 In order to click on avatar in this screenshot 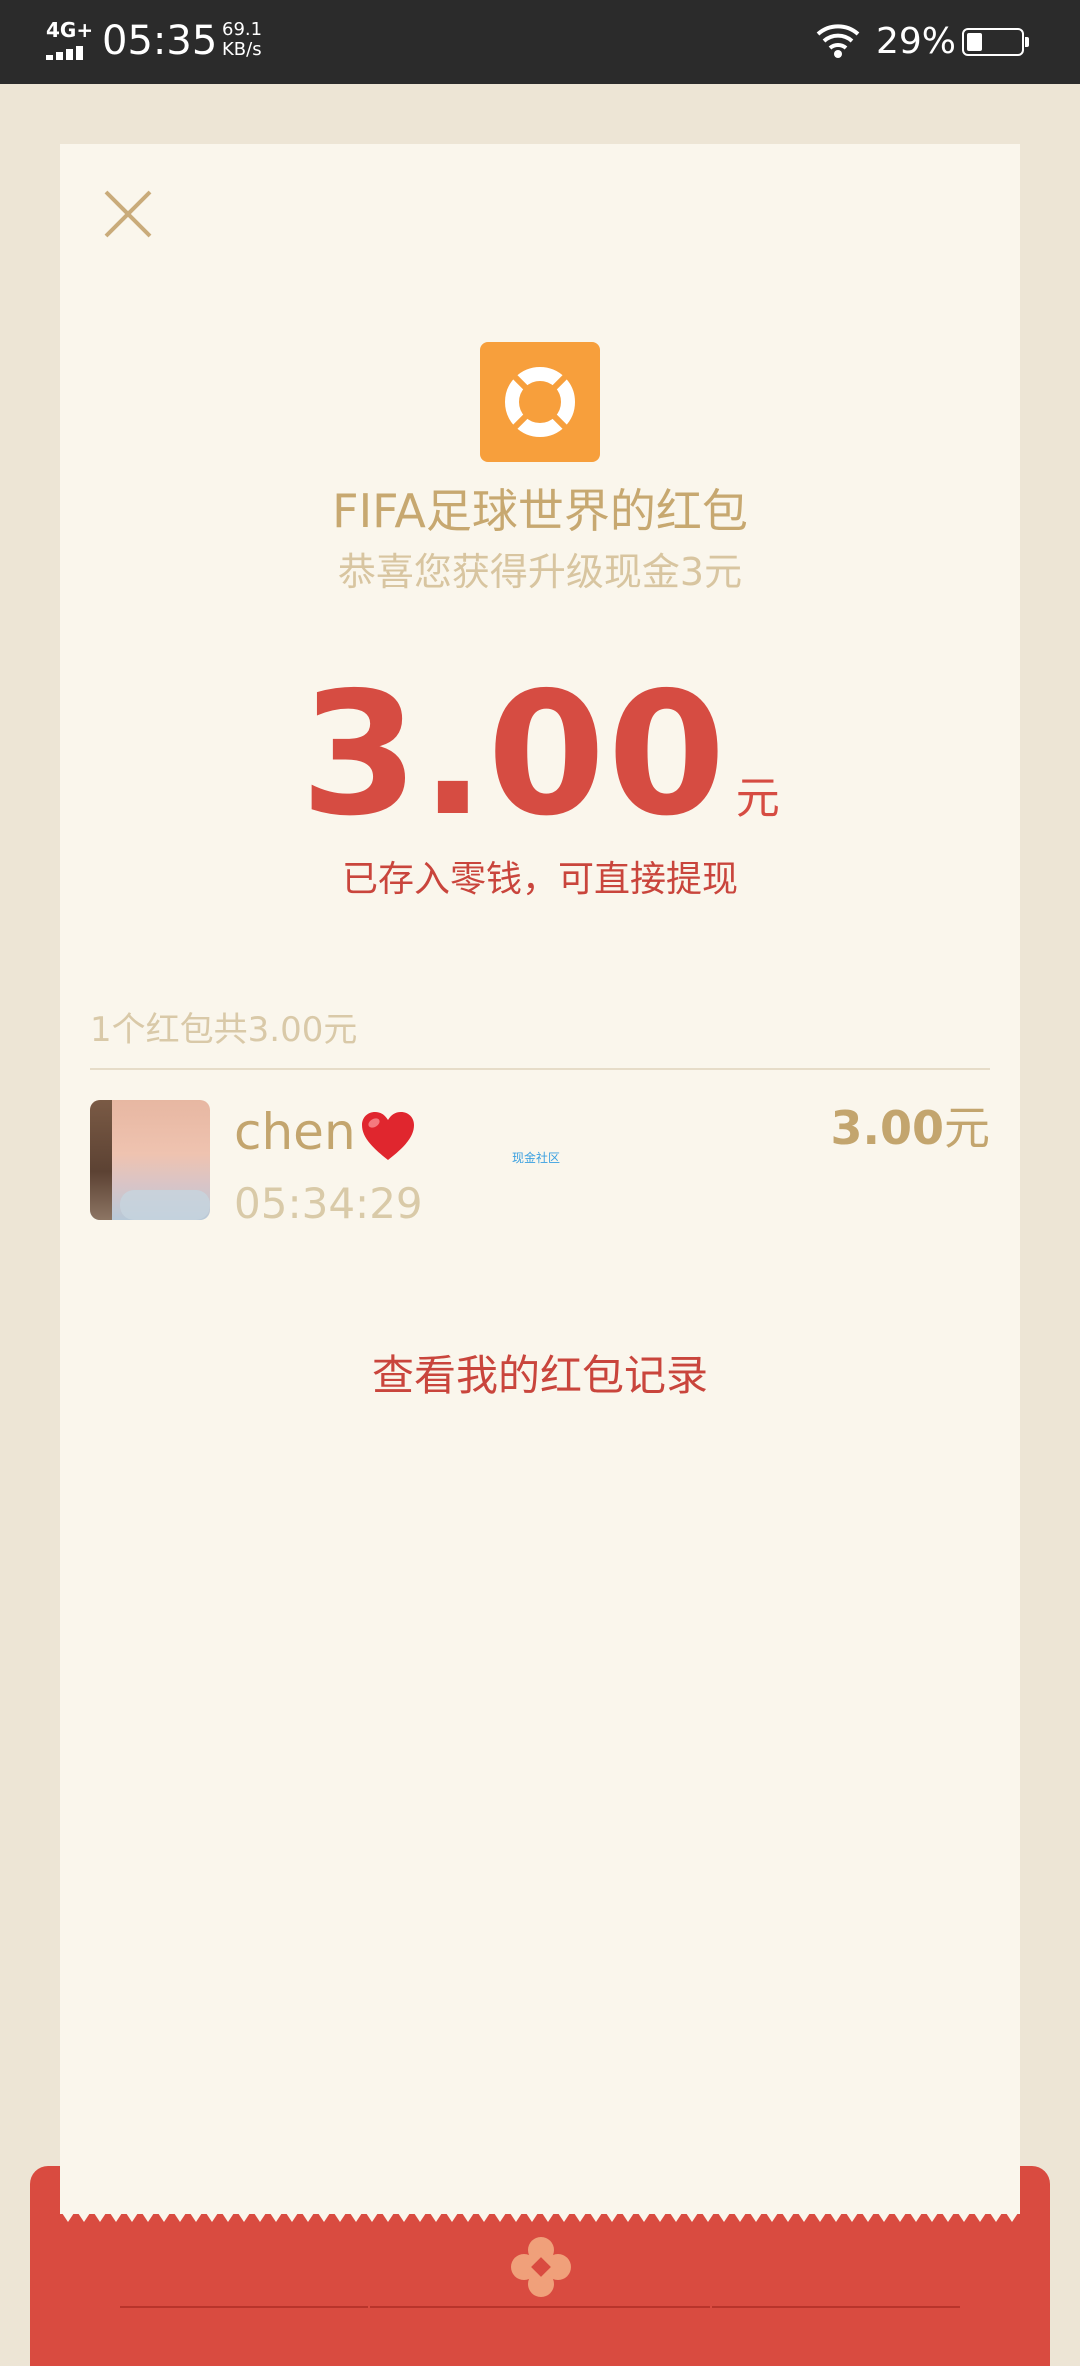, I will do `click(150, 1160)`.